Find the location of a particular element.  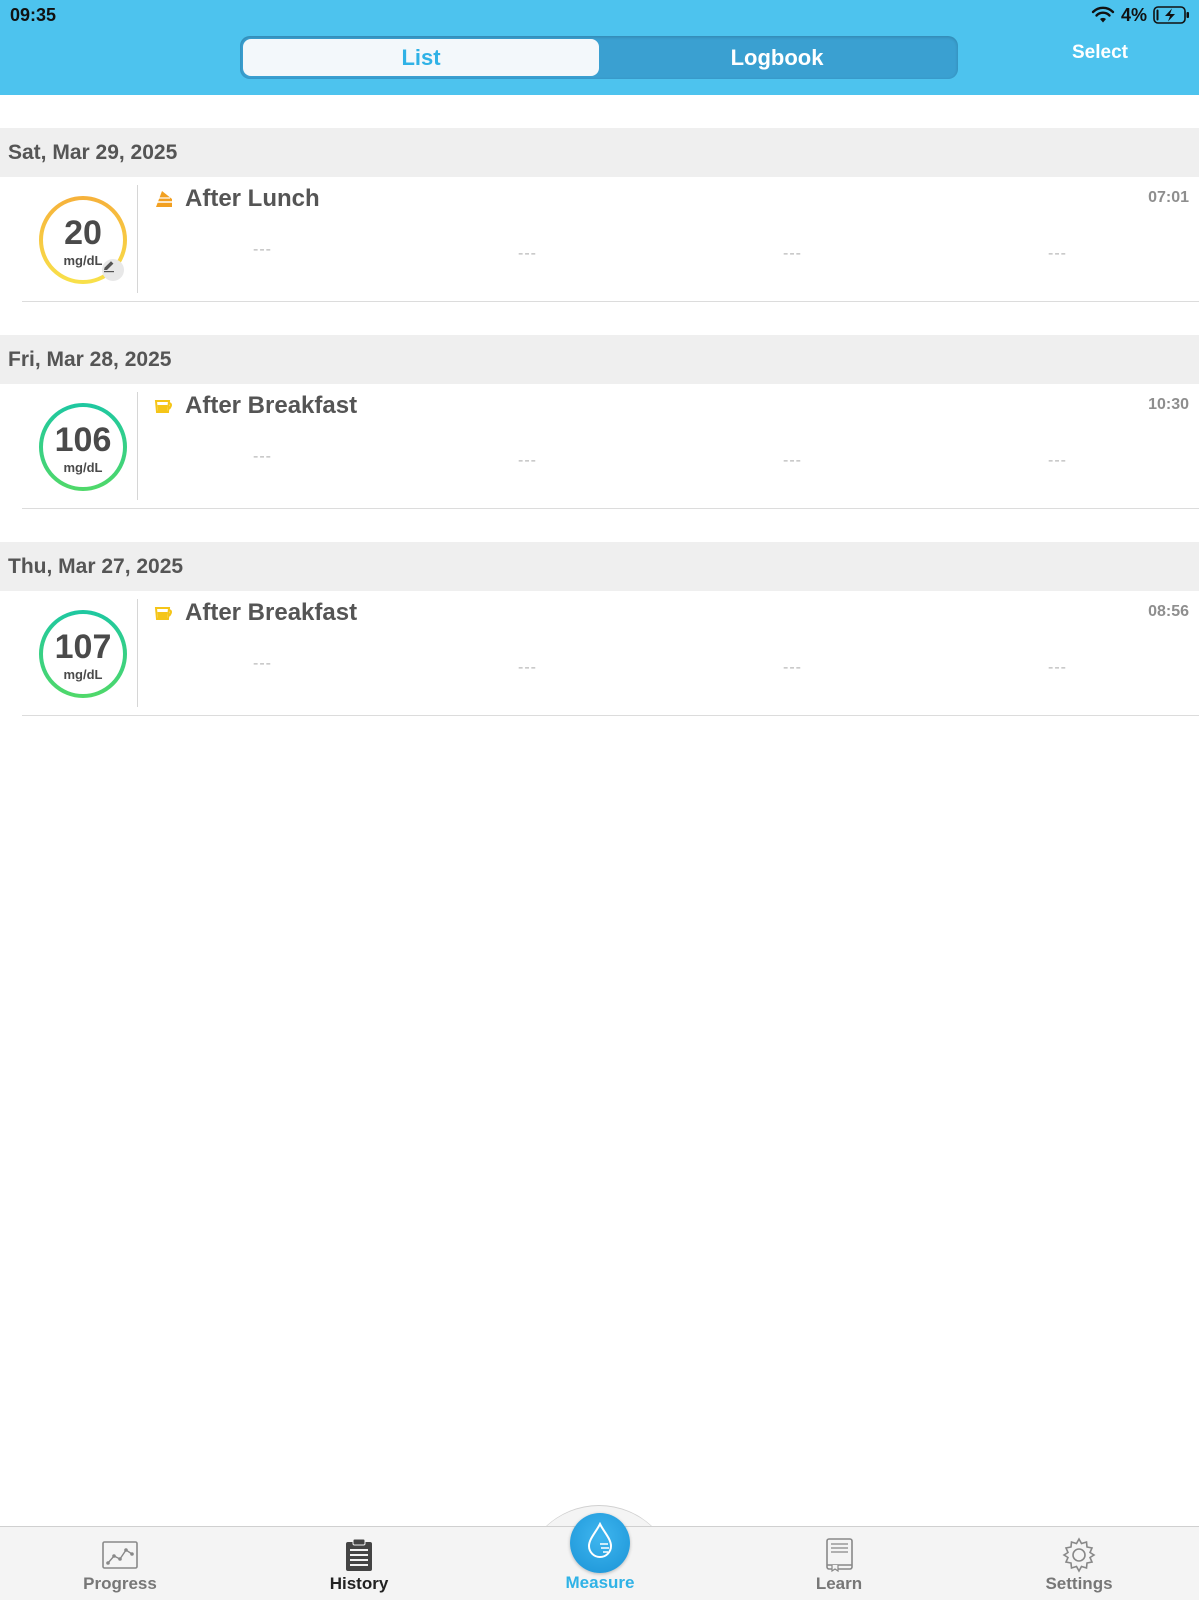

tab-settings: Settings is located at coordinates (1079, 1563).